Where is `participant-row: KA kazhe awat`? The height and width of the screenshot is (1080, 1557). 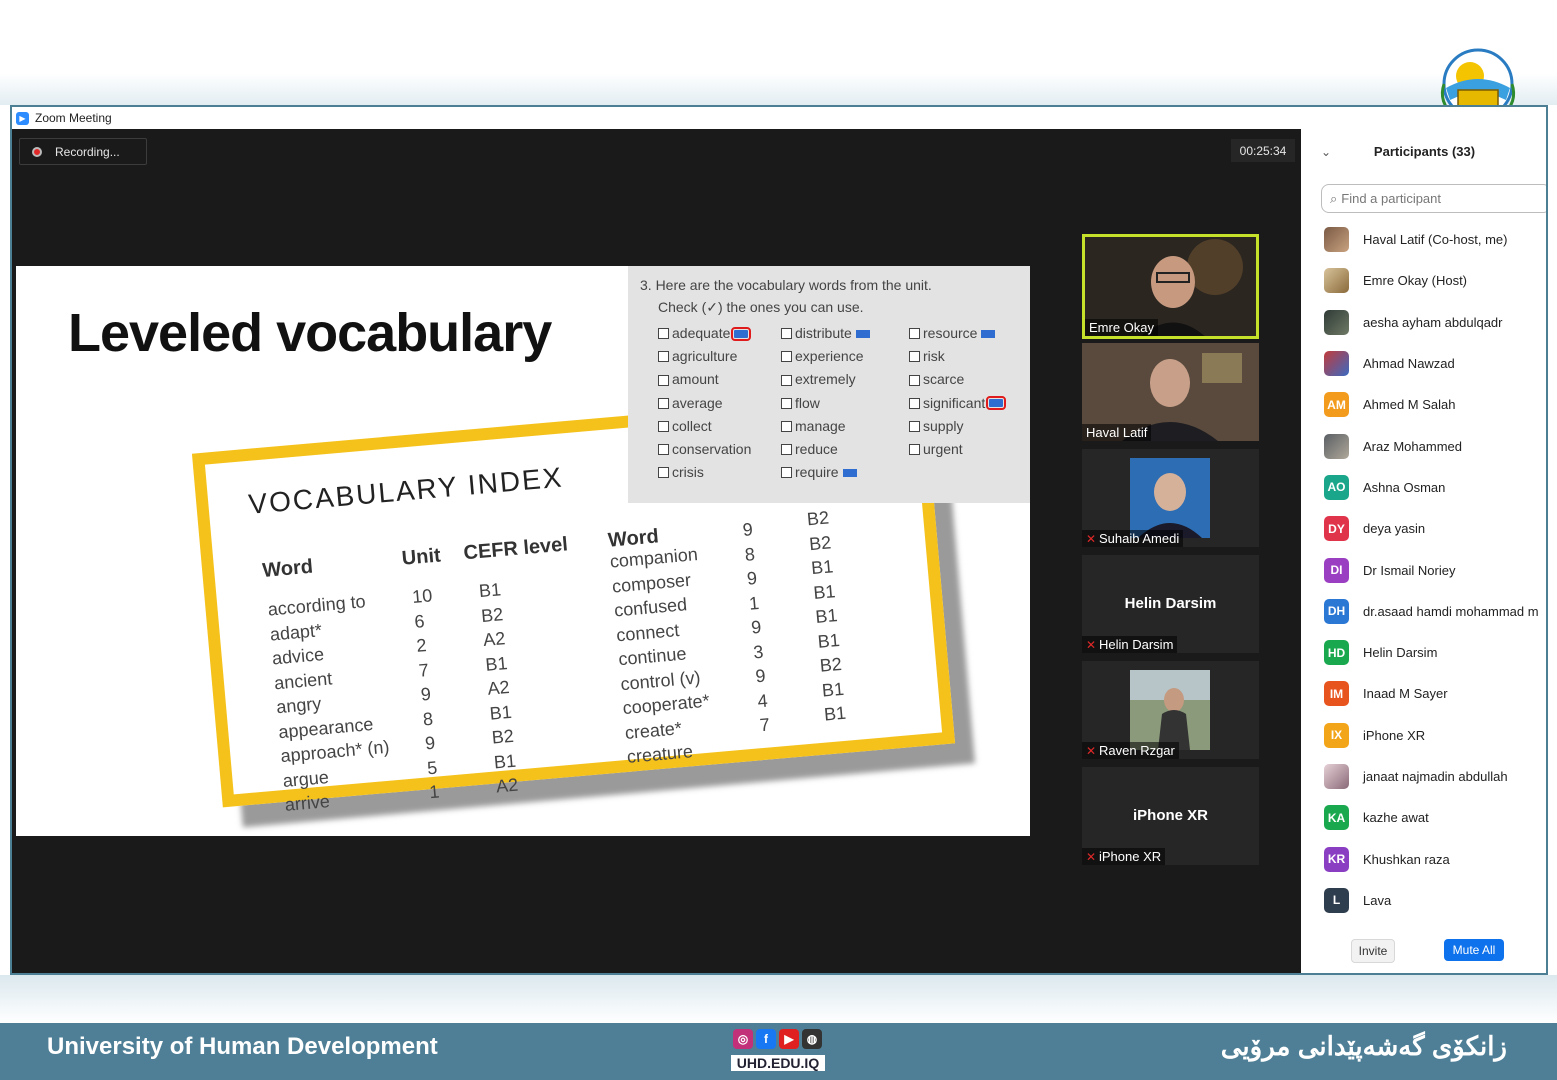
participant-row: KA kazhe awat is located at coordinates (1423, 817).